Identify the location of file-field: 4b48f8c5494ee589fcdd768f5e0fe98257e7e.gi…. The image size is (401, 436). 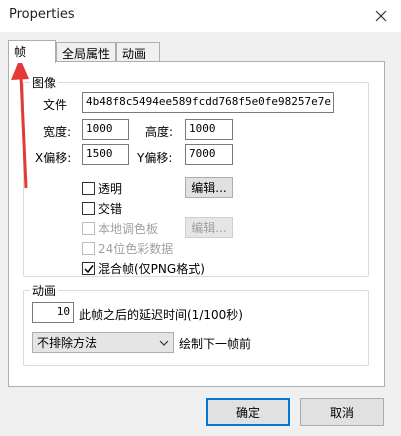
(208, 102).